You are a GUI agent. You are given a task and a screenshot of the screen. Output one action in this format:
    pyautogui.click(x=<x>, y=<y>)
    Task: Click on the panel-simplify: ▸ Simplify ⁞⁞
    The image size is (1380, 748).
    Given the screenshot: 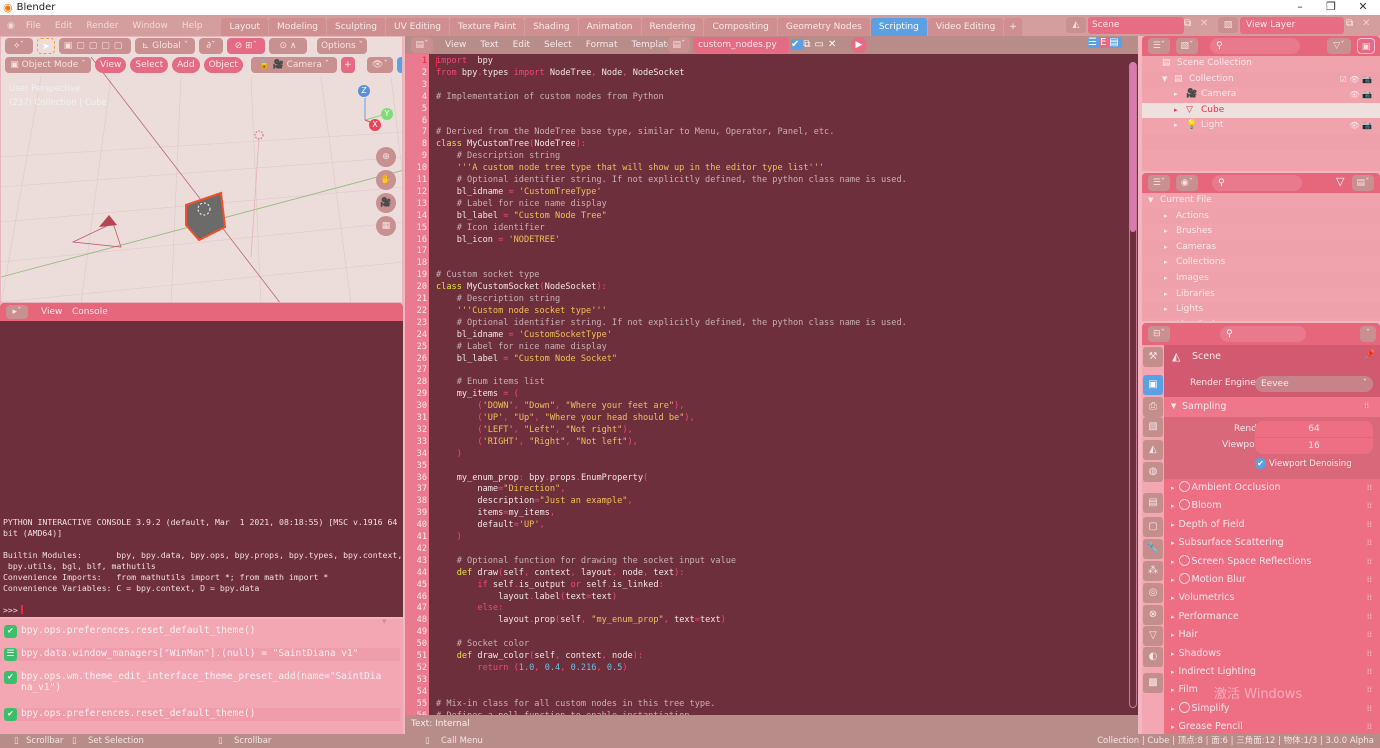 What is the action you would take?
    pyautogui.click(x=1272, y=709)
    